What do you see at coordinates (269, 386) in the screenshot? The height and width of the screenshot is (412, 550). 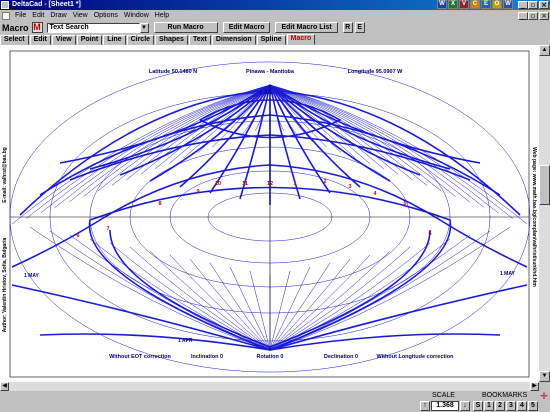 I see `horizontal-scrollbar: ◀ ▶` at bounding box center [269, 386].